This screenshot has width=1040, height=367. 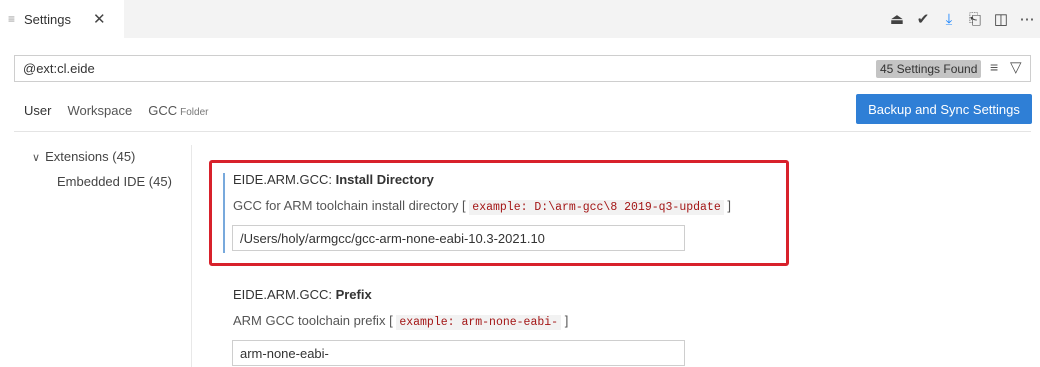 I want to click on settings-tab-icon: ≡, so click(x=12, y=19).